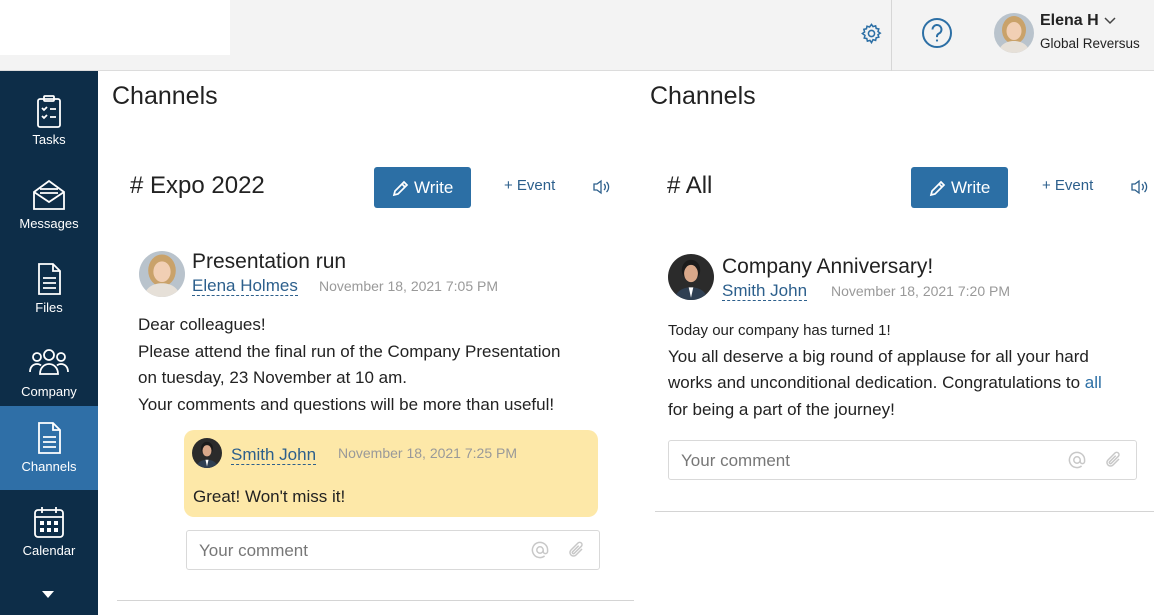  Describe the element at coordinates (49, 223) in the screenshot. I see `sidebar-item-label: Messages` at that location.